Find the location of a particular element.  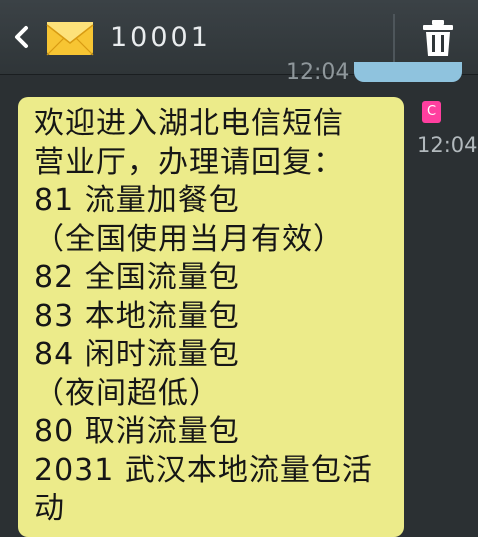

message-line: 82 全国流量包 is located at coordinates (137, 277).